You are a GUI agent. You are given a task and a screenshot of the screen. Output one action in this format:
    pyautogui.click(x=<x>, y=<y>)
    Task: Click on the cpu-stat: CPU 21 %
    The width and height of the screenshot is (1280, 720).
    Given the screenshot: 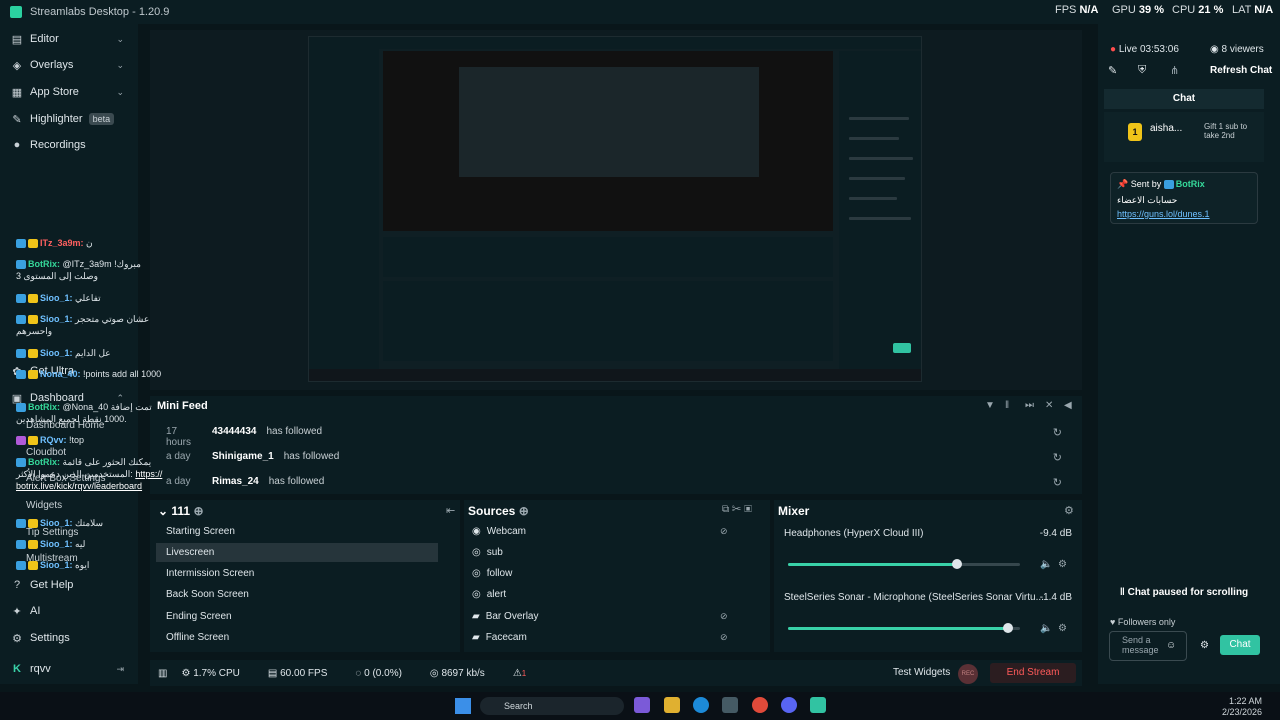 What is the action you would take?
    pyautogui.click(x=1198, y=10)
    